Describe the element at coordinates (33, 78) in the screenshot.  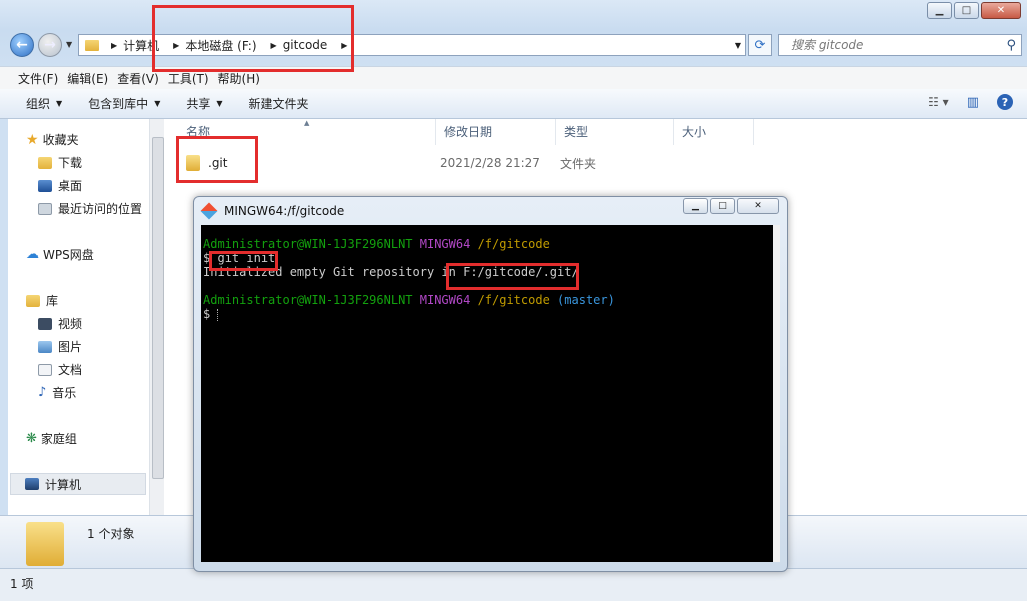
I see `menu-file: 文件(F)` at that location.